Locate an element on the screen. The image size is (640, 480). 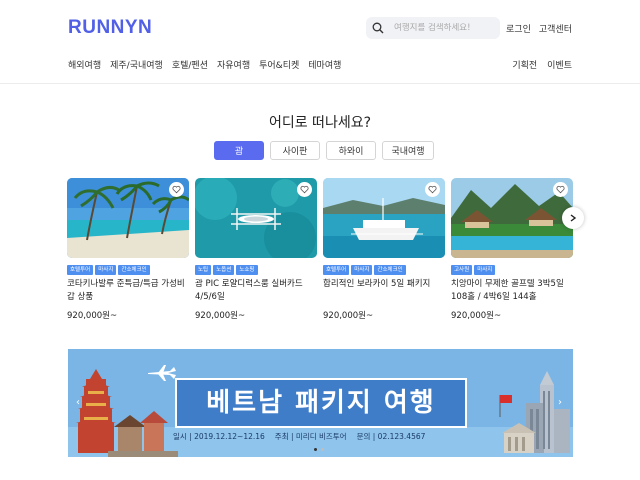
product-photo-boat-aerial is located at coordinates (256, 218).